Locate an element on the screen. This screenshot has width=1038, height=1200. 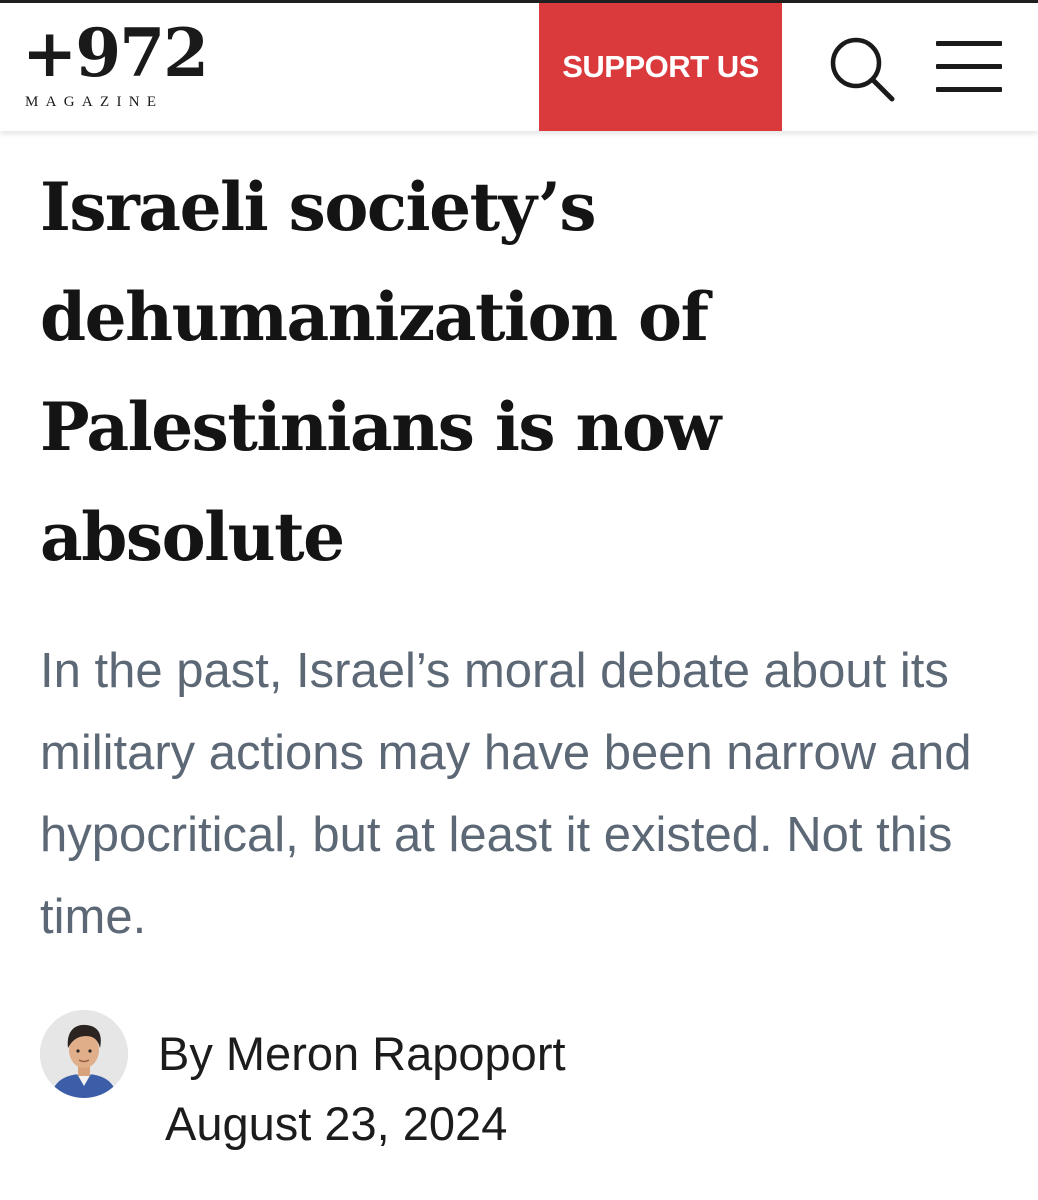
menu-button is located at coordinates (968, 68).